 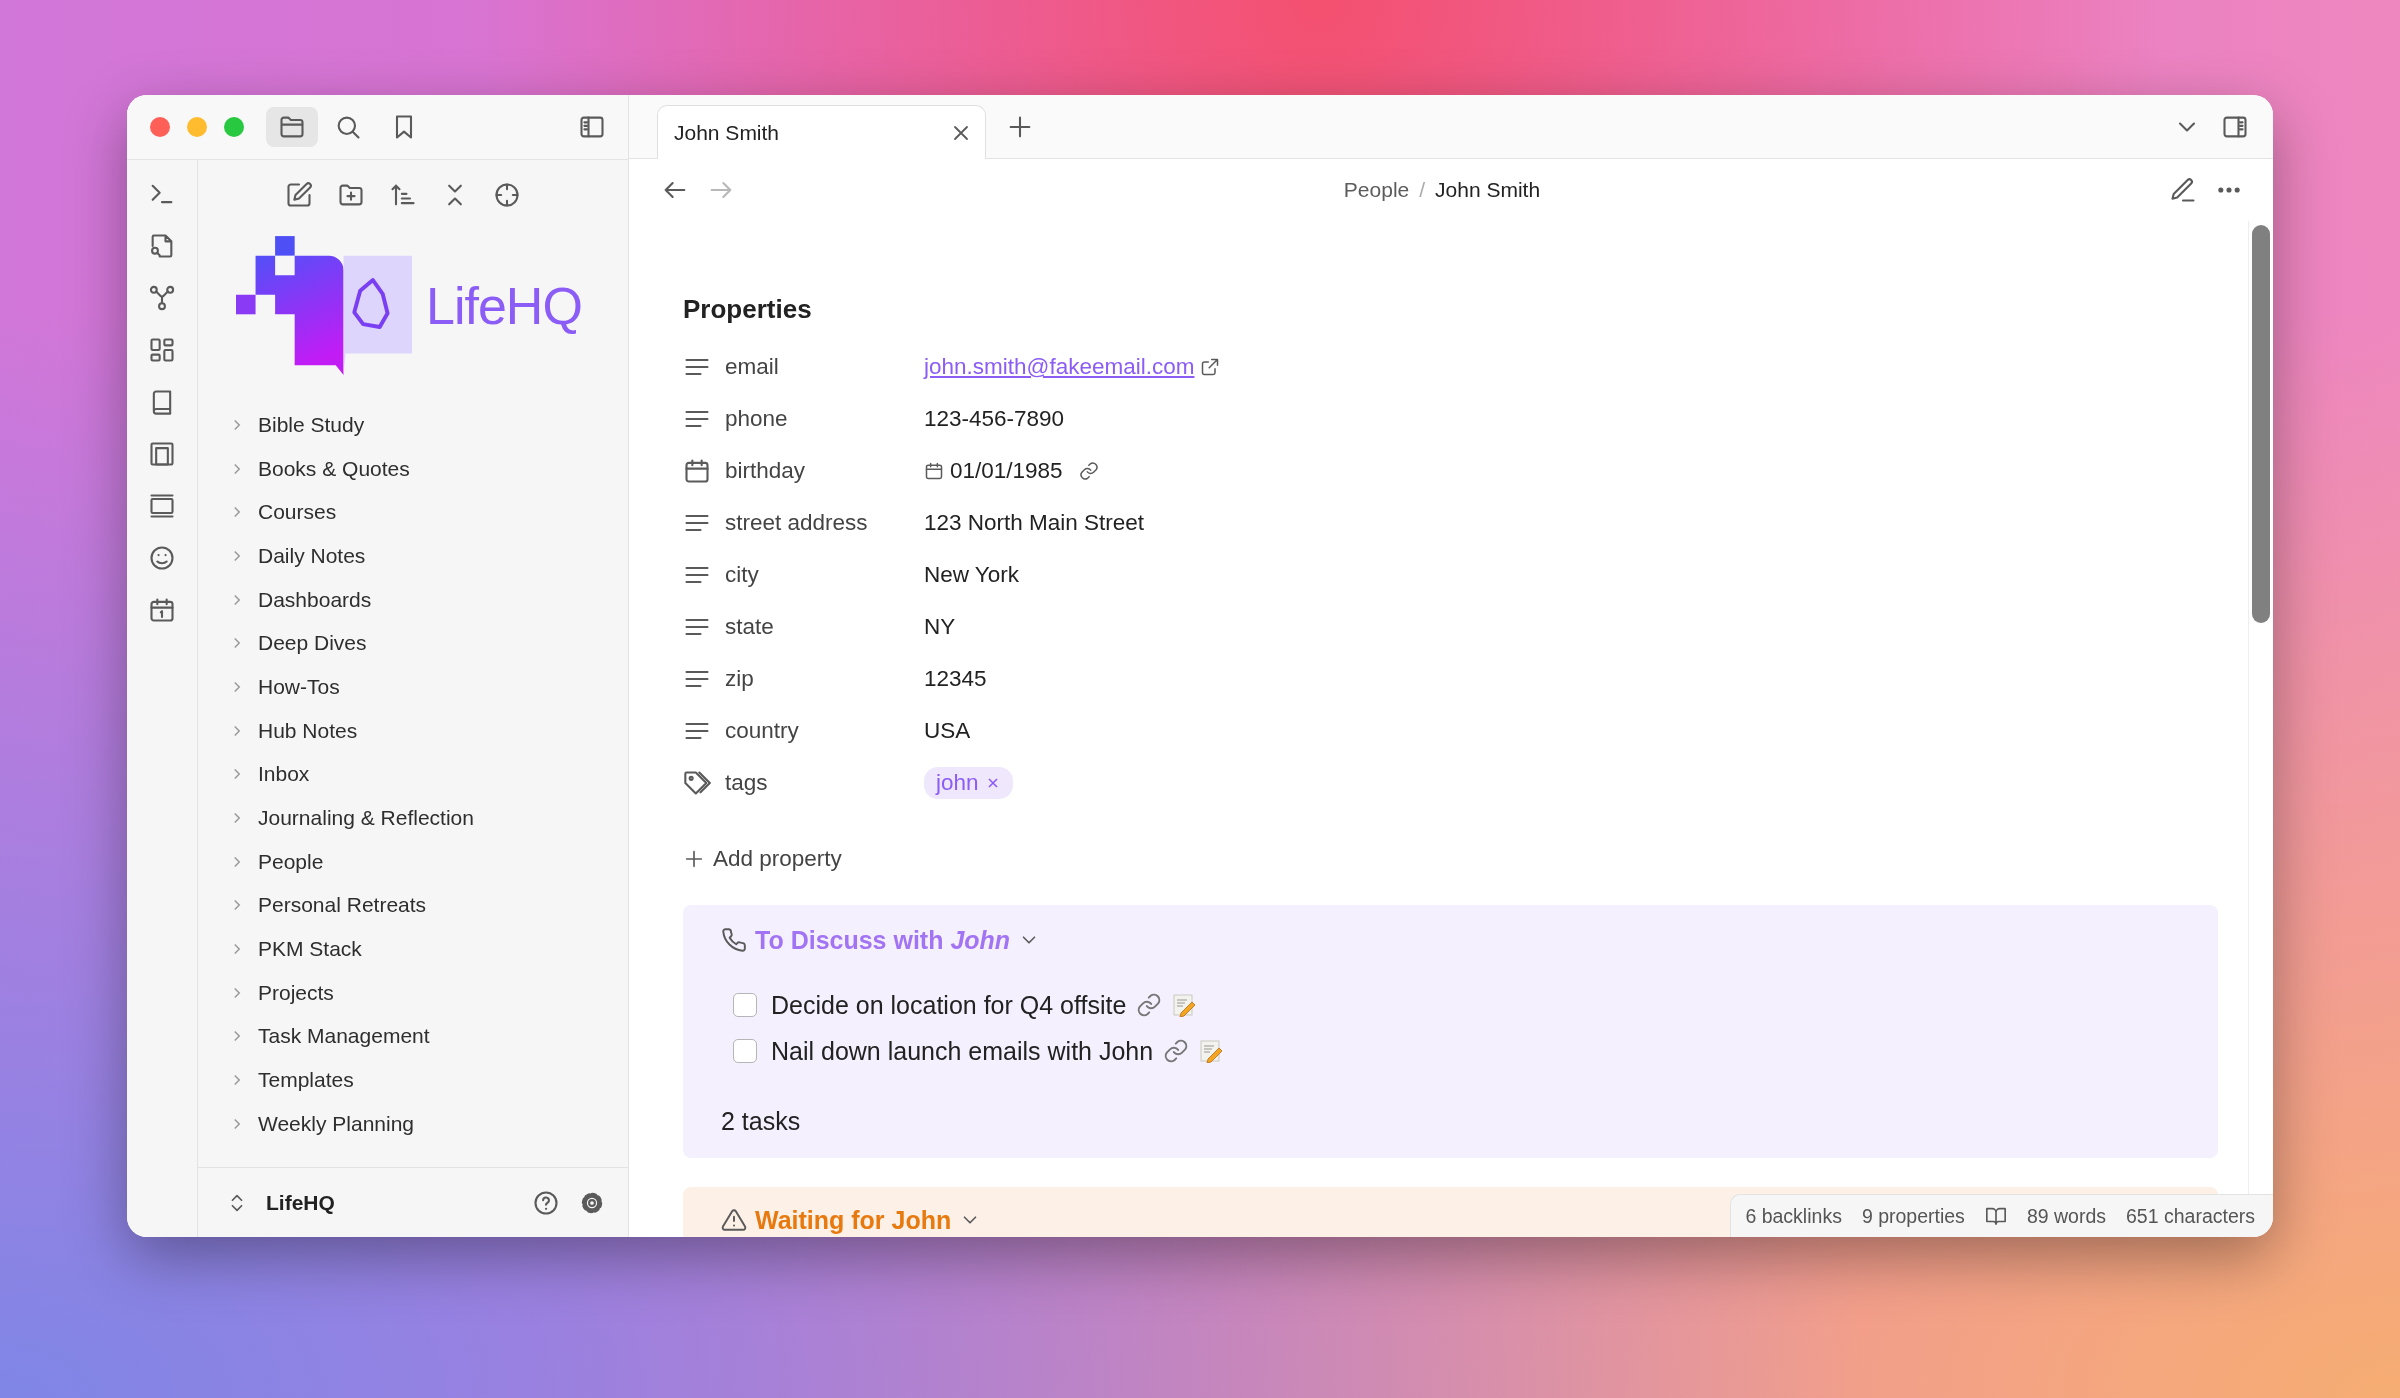 What do you see at coordinates (413, 599) in the screenshot?
I see `folder-item: Dashboards` at bounding box center [413, 599].